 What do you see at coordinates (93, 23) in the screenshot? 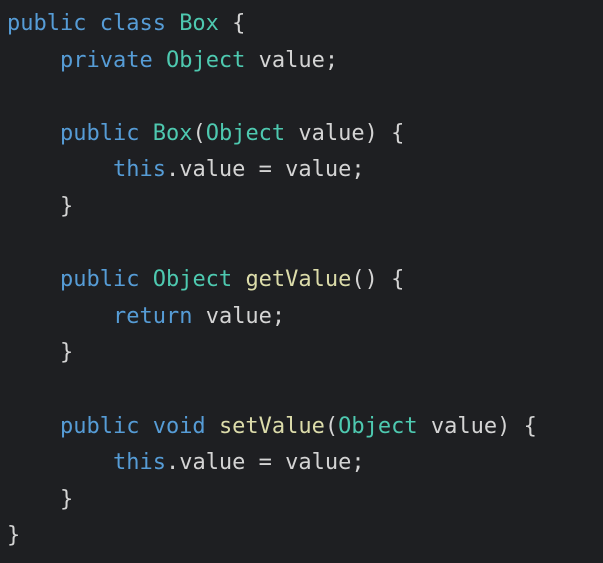
I see `code-token: public class` at bounding box center [93, 23].